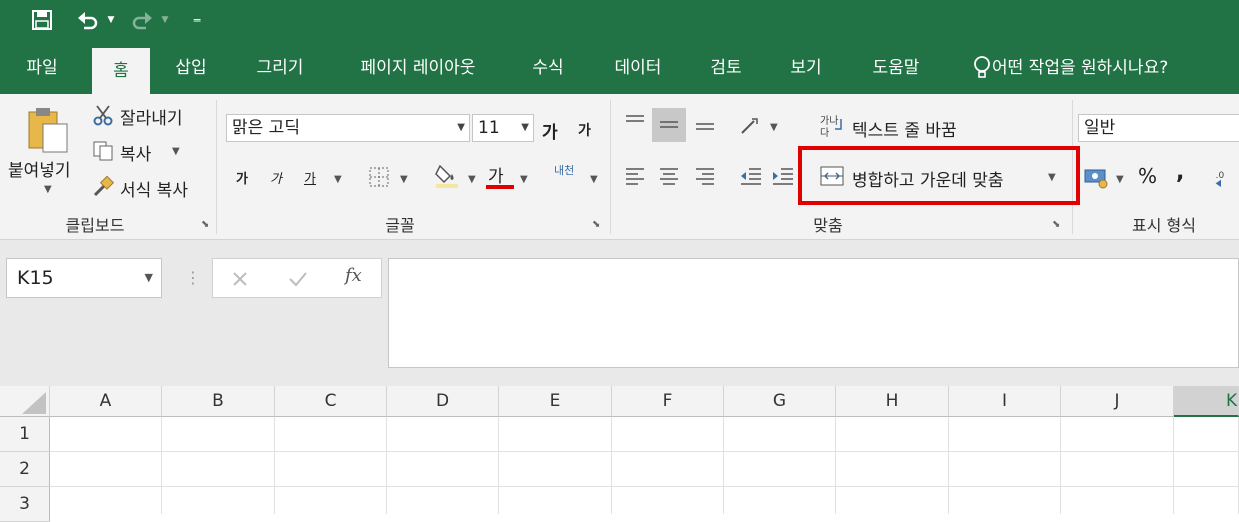 The image size is (1239, 522). I want to click on font-color-dropdown-icon: ▼, so click(524, 179).